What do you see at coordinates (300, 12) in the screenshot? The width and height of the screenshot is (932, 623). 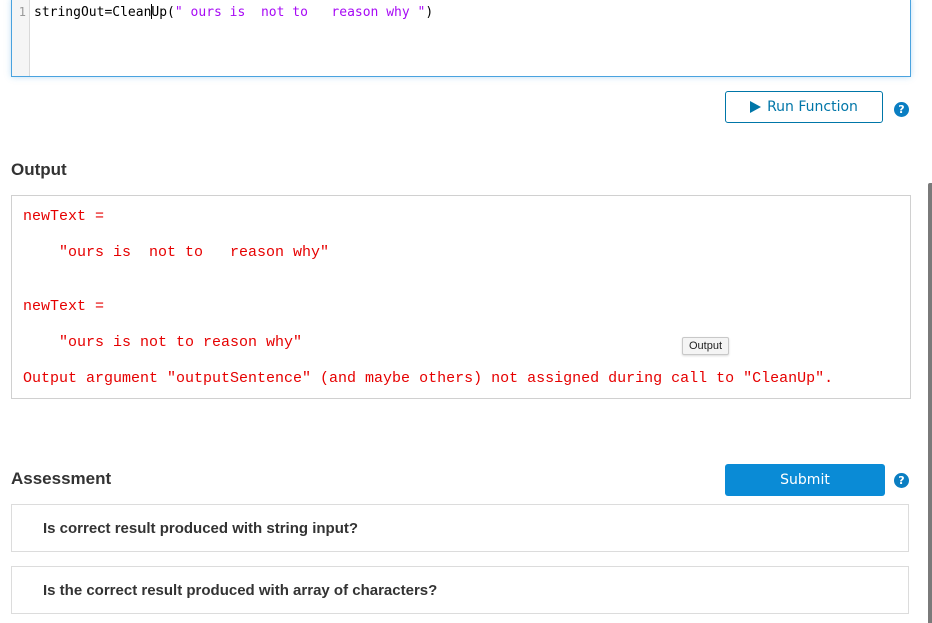 I see `code-string-literal: " ours is not to reason why "` at bounding box center [300, 12].